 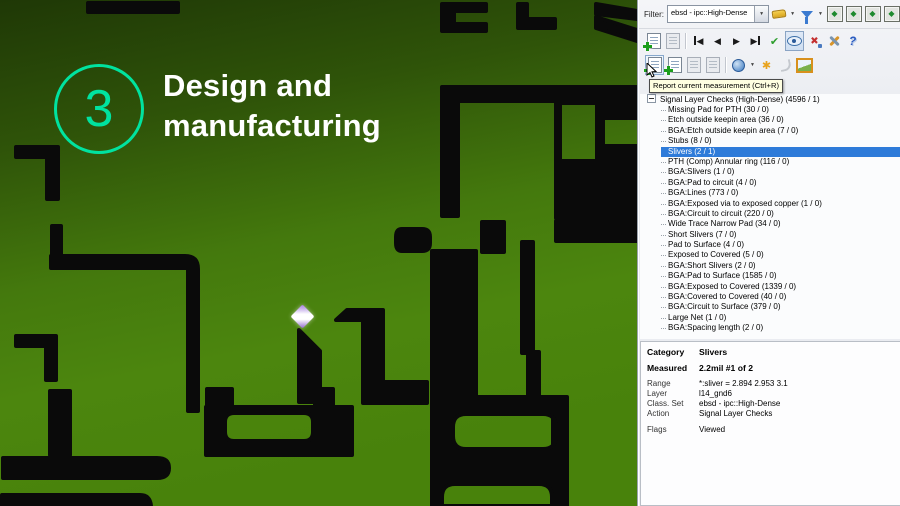 I want to click on details-row-value: 2.2mil #1 of 2, so click(x=726, y=368).